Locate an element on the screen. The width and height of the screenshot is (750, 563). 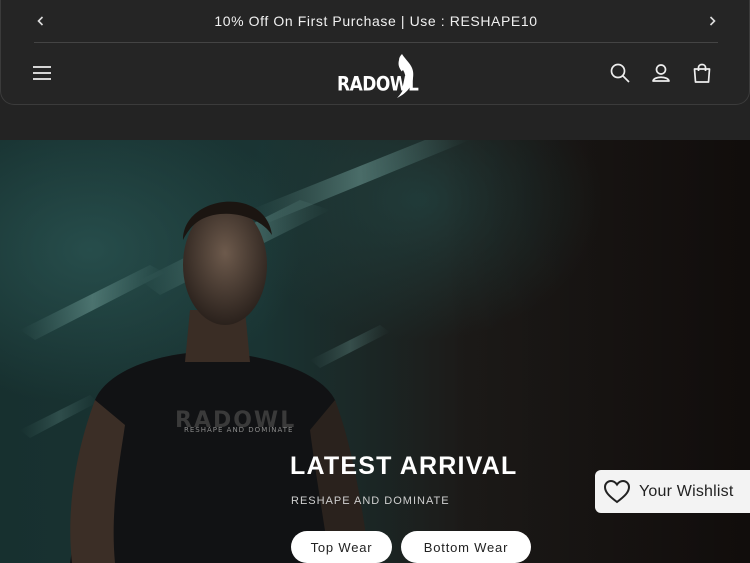
search-button is located at coordinates (620, 73).